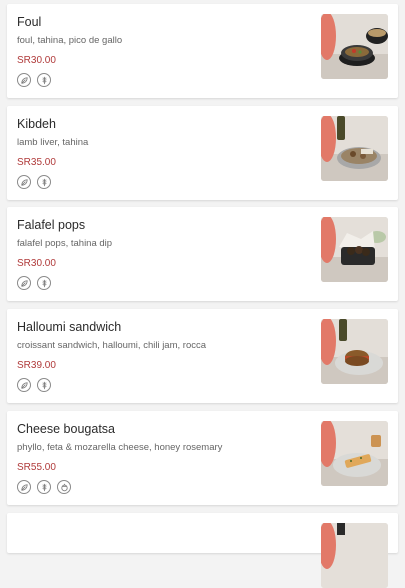  Describe the element at coordinates (66, 429) in the screenshot. I see `item-name: Cheese bougatsa` at that location.